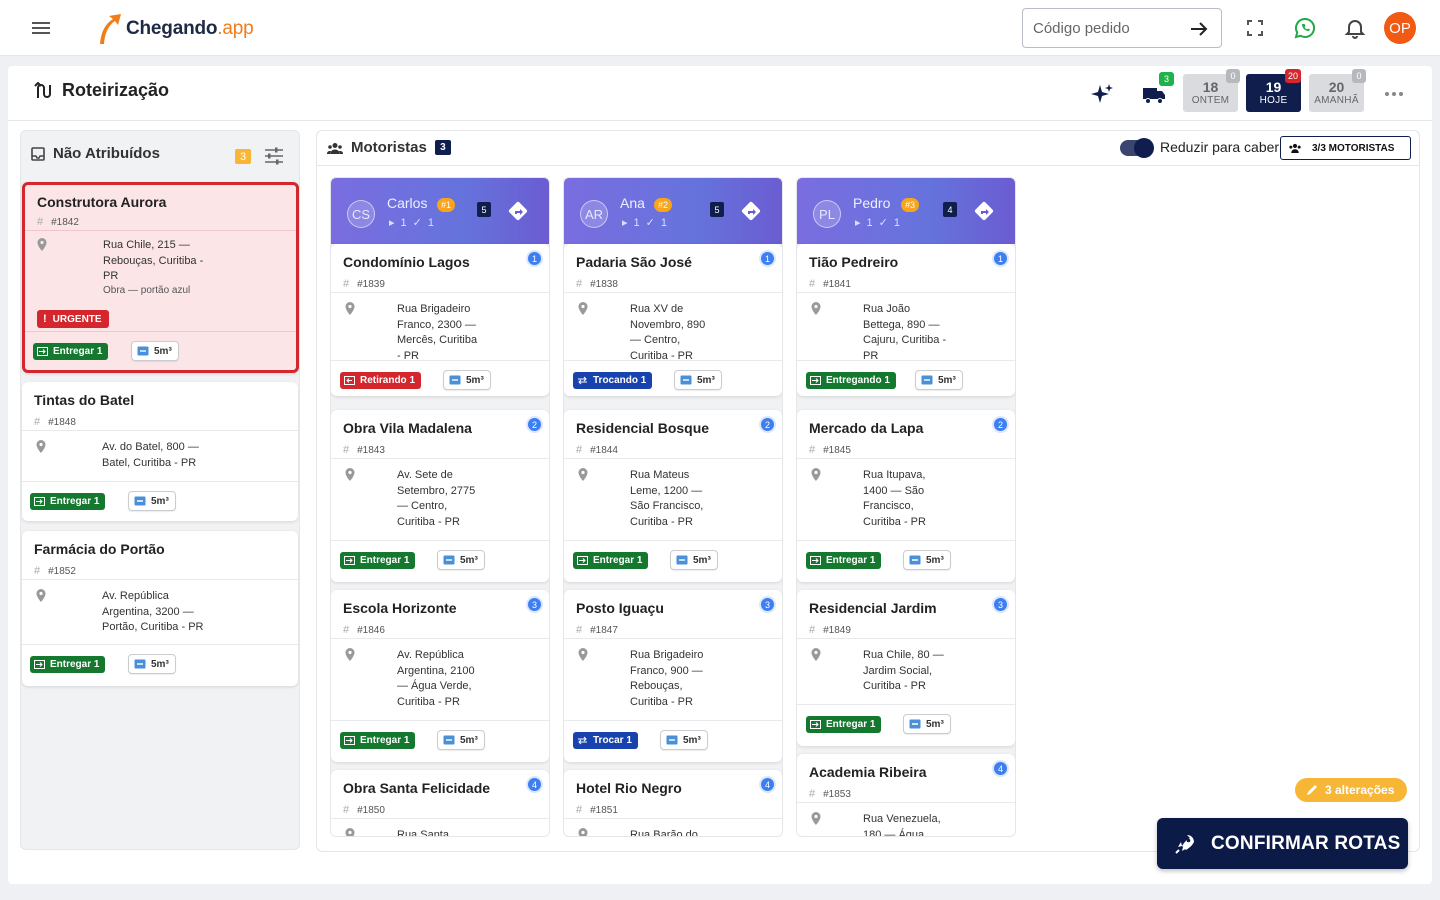  What do you see at coordinates (1166, 79) in the screenshot?
I see `trucks-count-badge: 3` at bounding box center [1166, 79].